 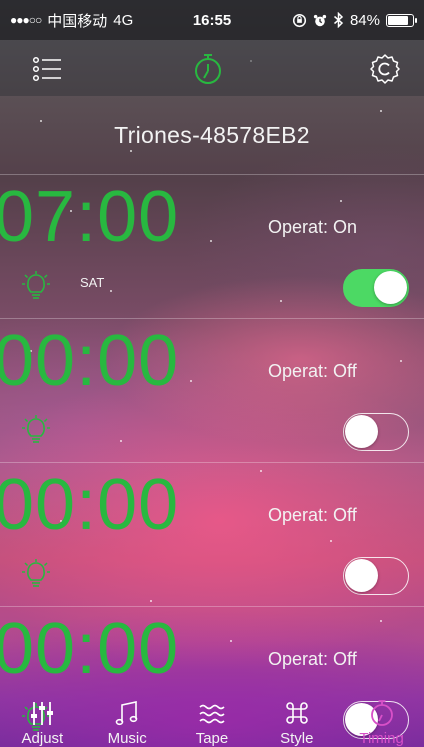 I want to click on music-note-icon, so click(x=126, y=713).